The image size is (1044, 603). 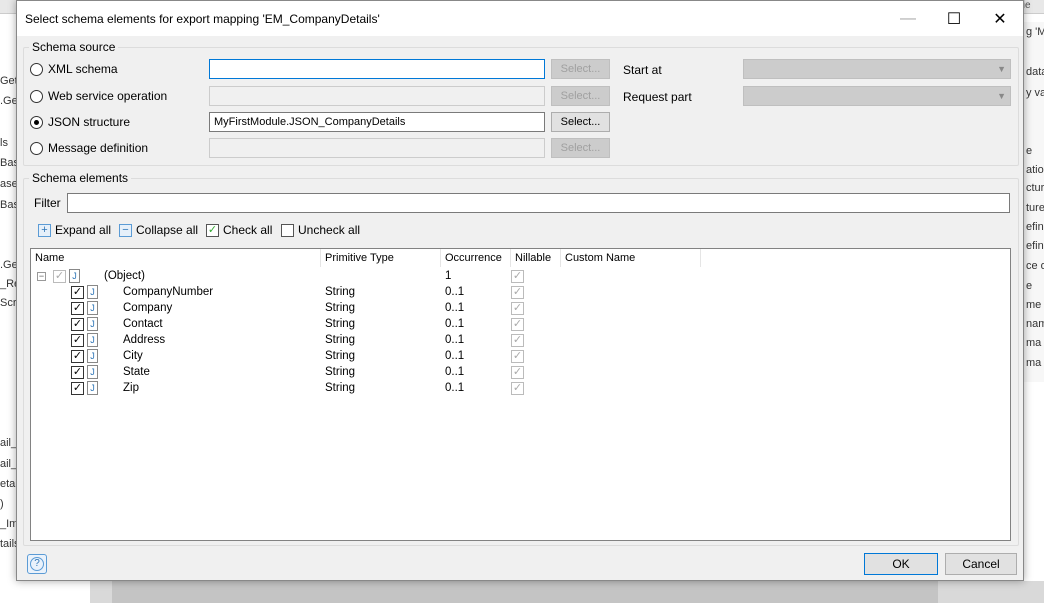 I want to click on background-bottom-panel, so click(x=525, y=592).